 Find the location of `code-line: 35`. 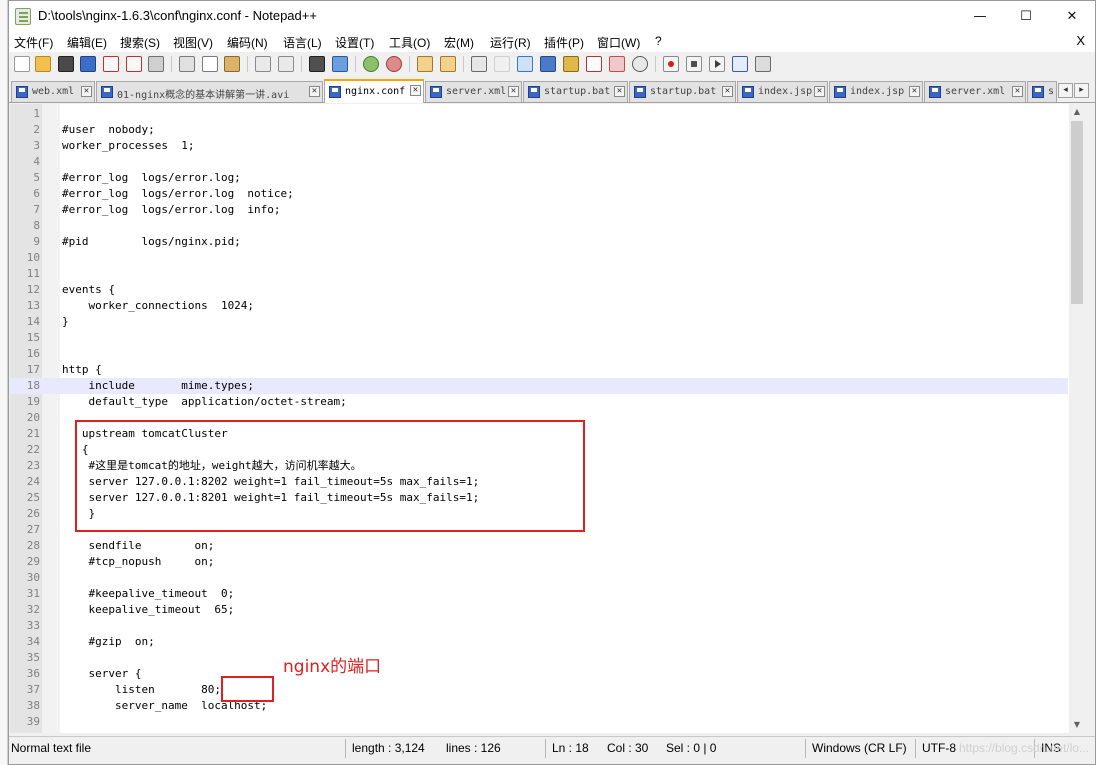

code-line: 35 is located at coordinates (539, 658).